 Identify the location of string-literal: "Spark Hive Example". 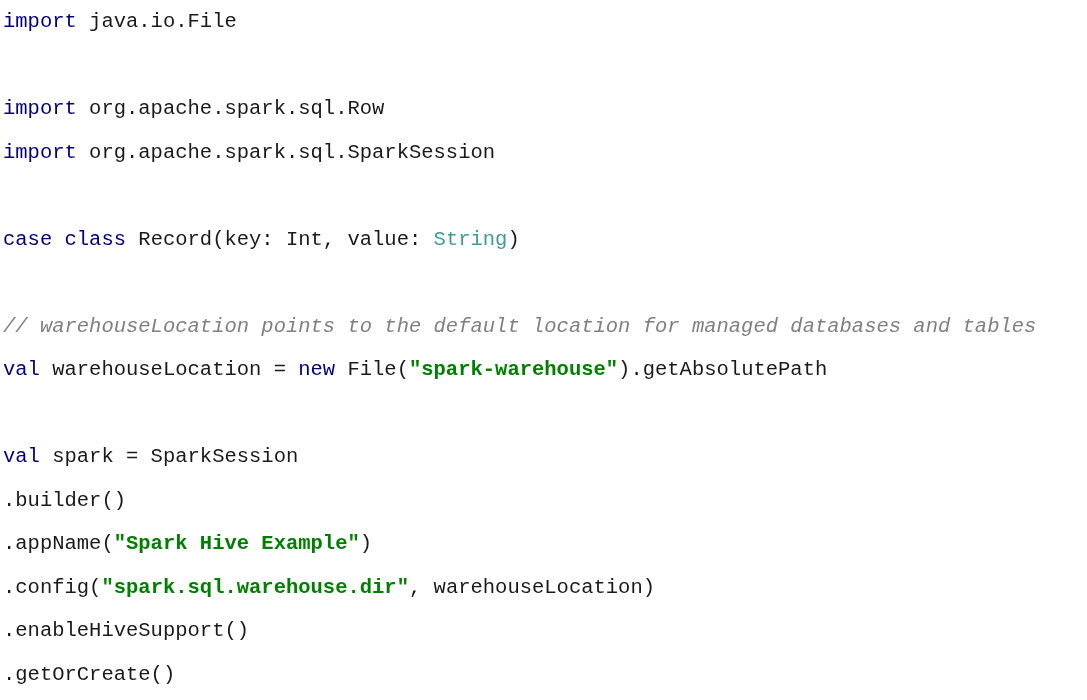
(236, 543).